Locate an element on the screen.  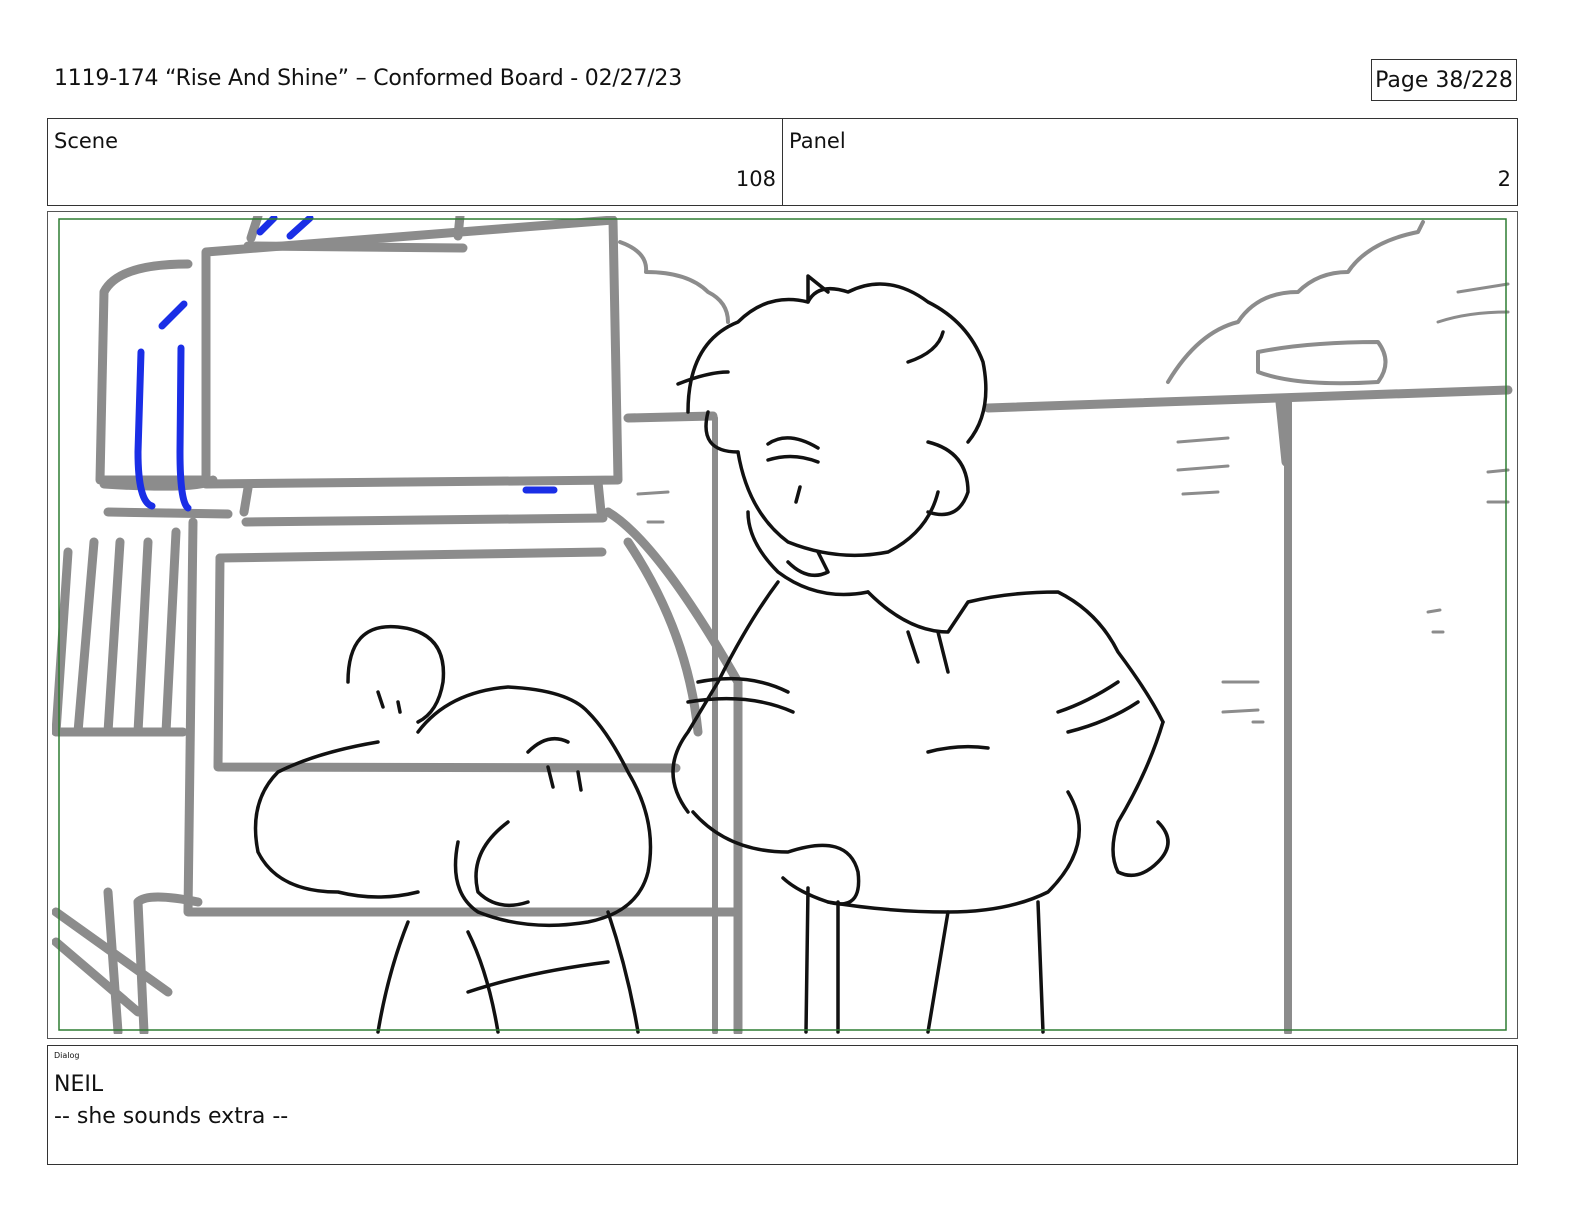
scene-number: 108 is located at coordinates (755, 179).